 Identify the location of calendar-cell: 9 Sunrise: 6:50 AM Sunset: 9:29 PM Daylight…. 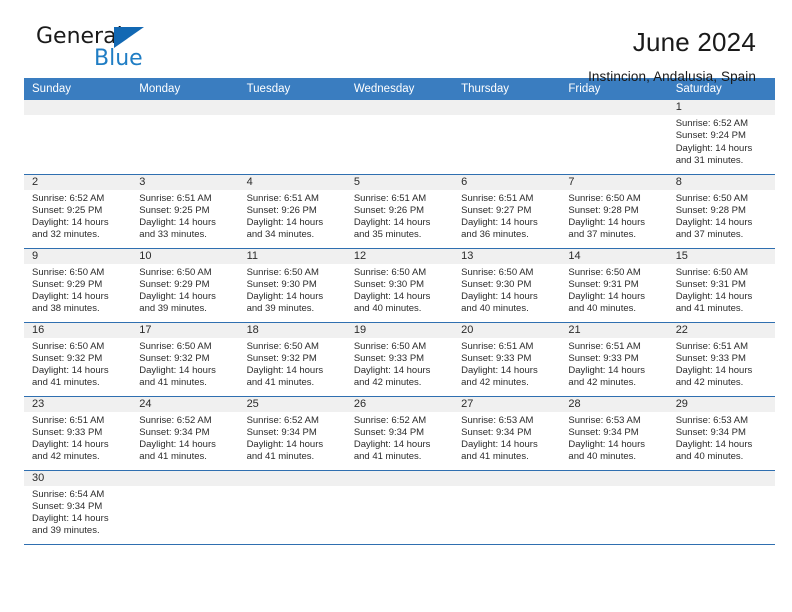
(78, 285).